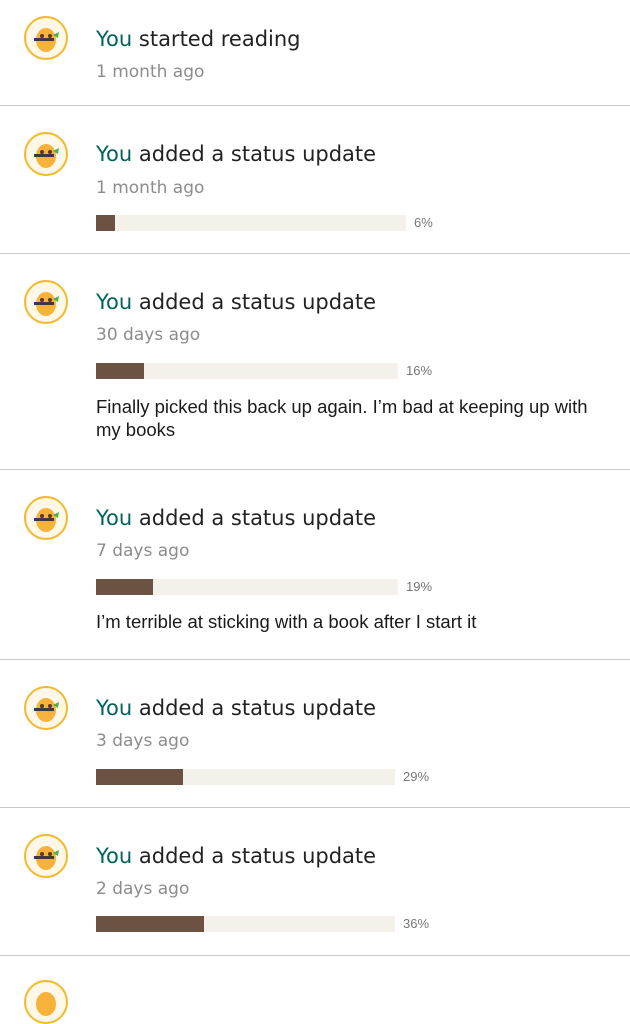 This screenshot has width=630, height=1024. Describe the element at coordinates (416, 776) in the screenshot. I see `progress-percent: 29%` at that location.